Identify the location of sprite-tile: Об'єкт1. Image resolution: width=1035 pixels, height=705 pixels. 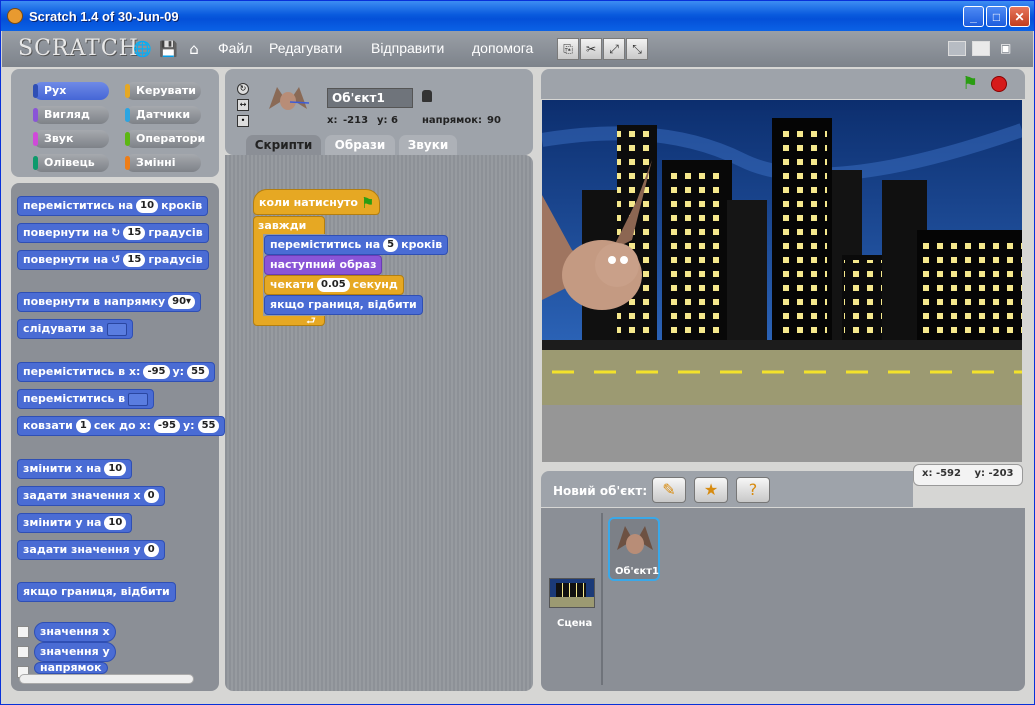
(634, 549).